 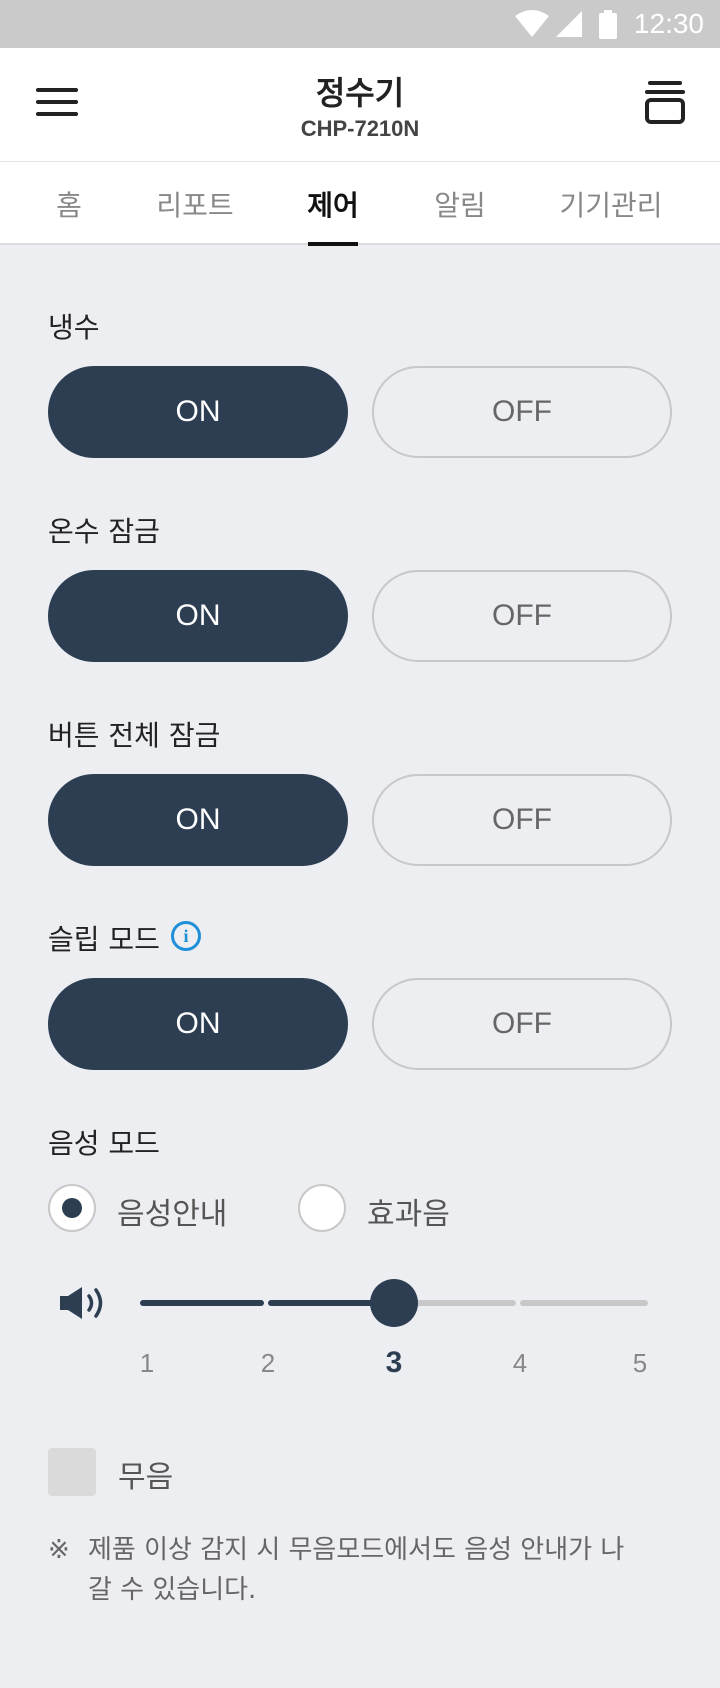 What do you see at coordinates (532, 23) in the screenshot?
I see `wifi-icon` at bounding box center [532, 23].